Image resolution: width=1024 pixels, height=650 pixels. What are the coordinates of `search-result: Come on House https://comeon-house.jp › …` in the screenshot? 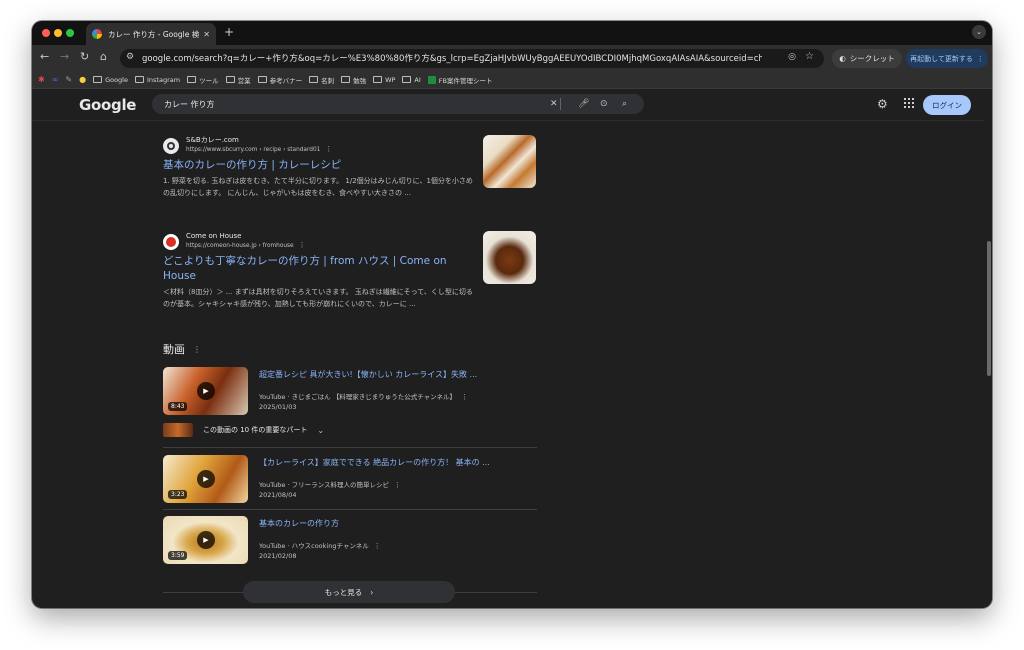 It's located at (318, 271).